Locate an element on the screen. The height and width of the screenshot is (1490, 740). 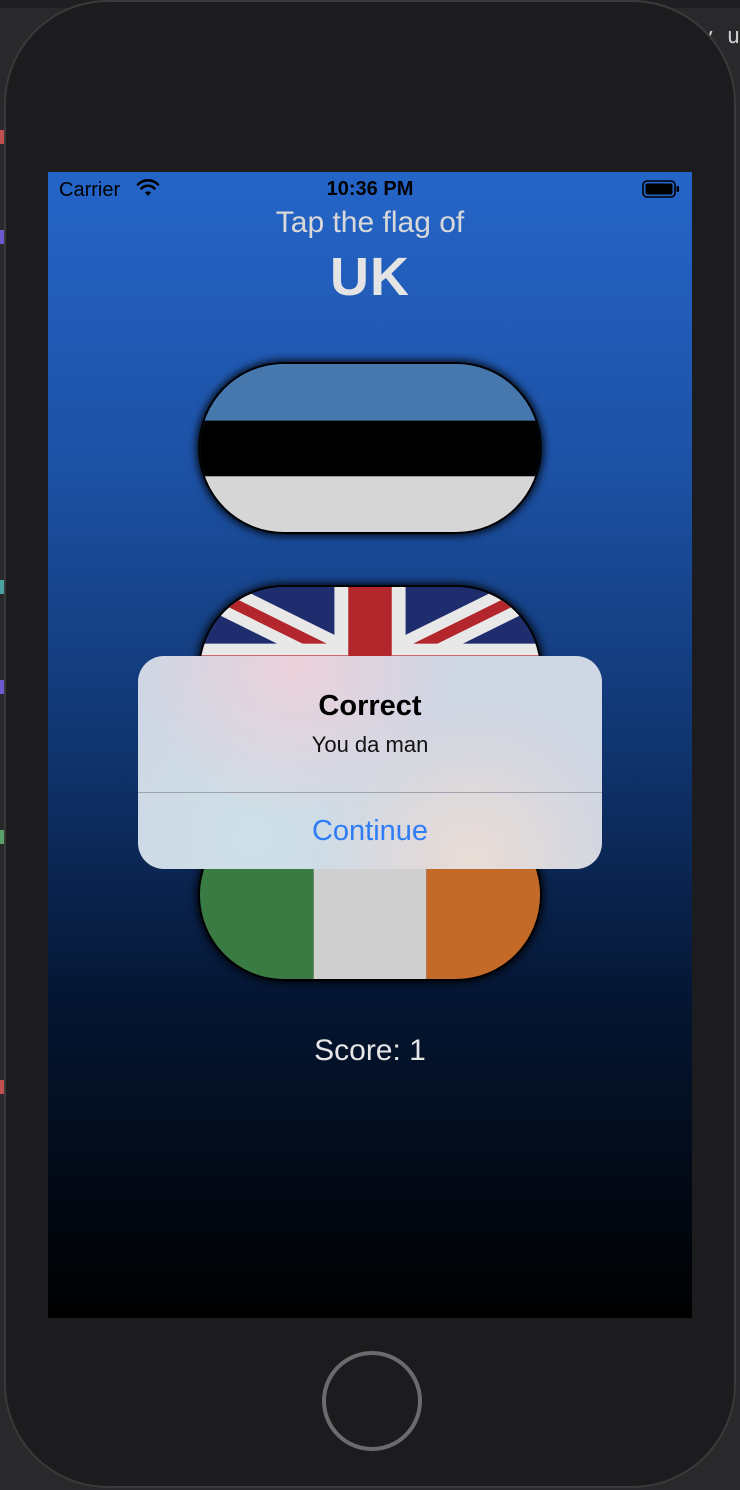
prompt-label: Tap the flag of is located at coordinates (370, 222).